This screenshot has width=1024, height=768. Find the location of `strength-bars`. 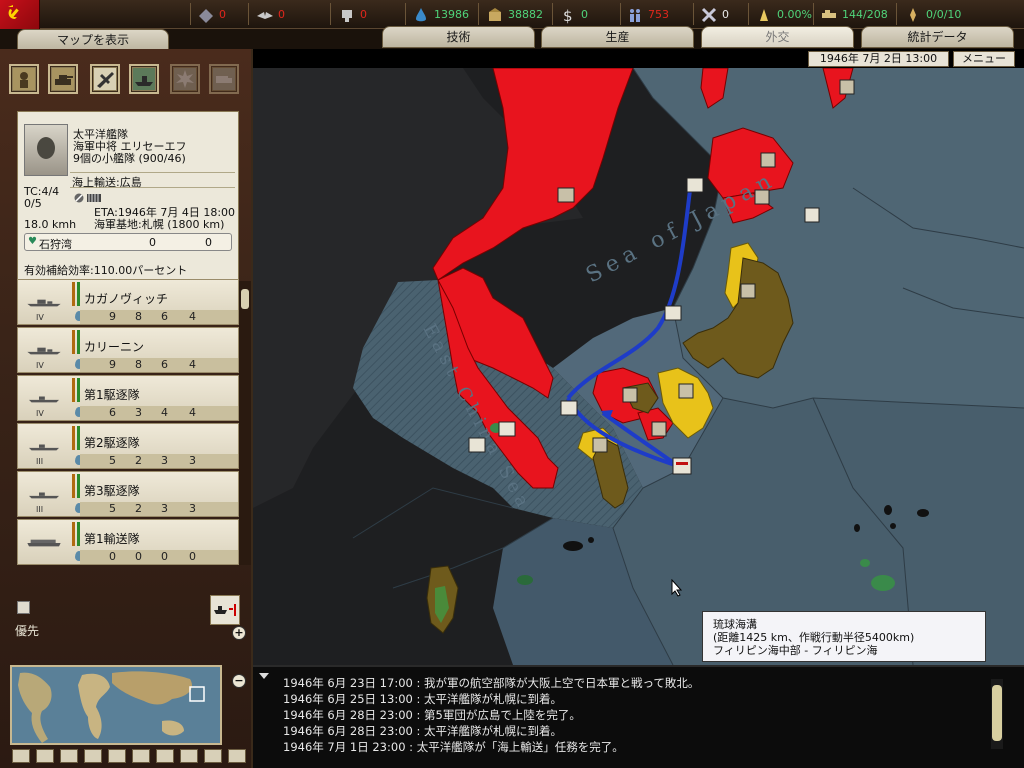

strength-bars is located at coordinates (77, 534).